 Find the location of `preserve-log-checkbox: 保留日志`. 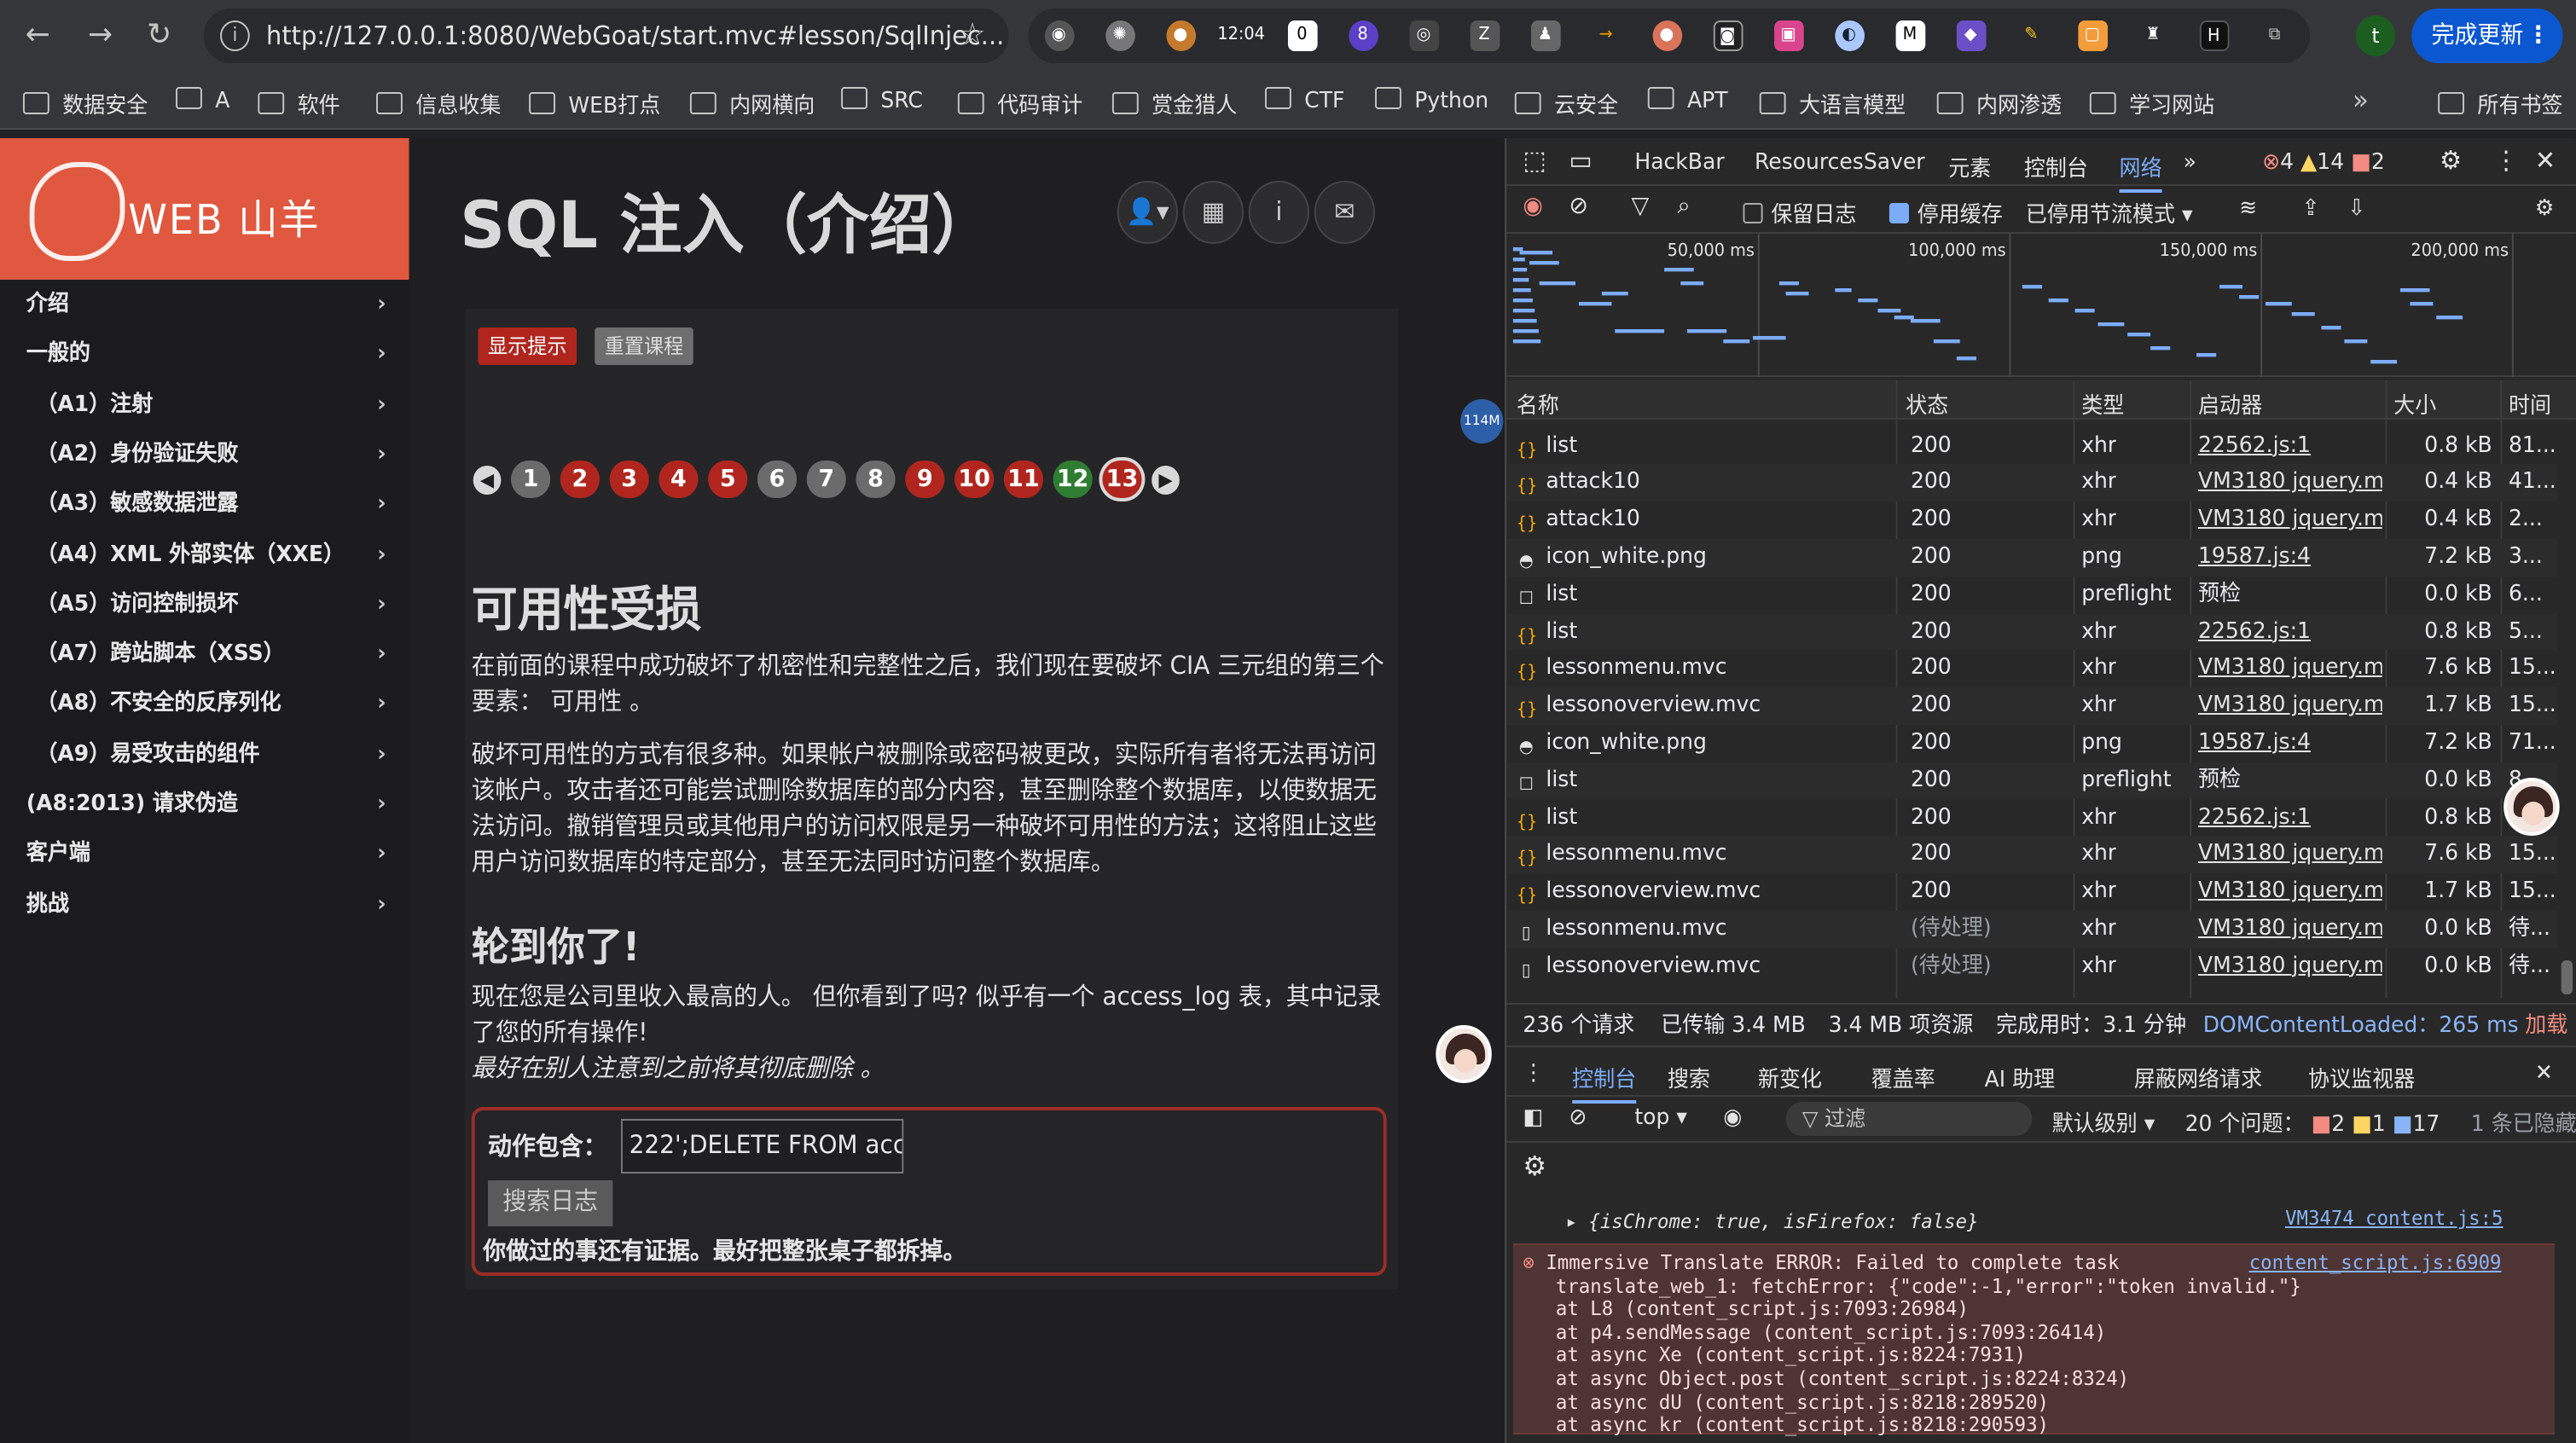

preserve-log-checkbox: 保留日志 is located at coordinates (1799, 213).